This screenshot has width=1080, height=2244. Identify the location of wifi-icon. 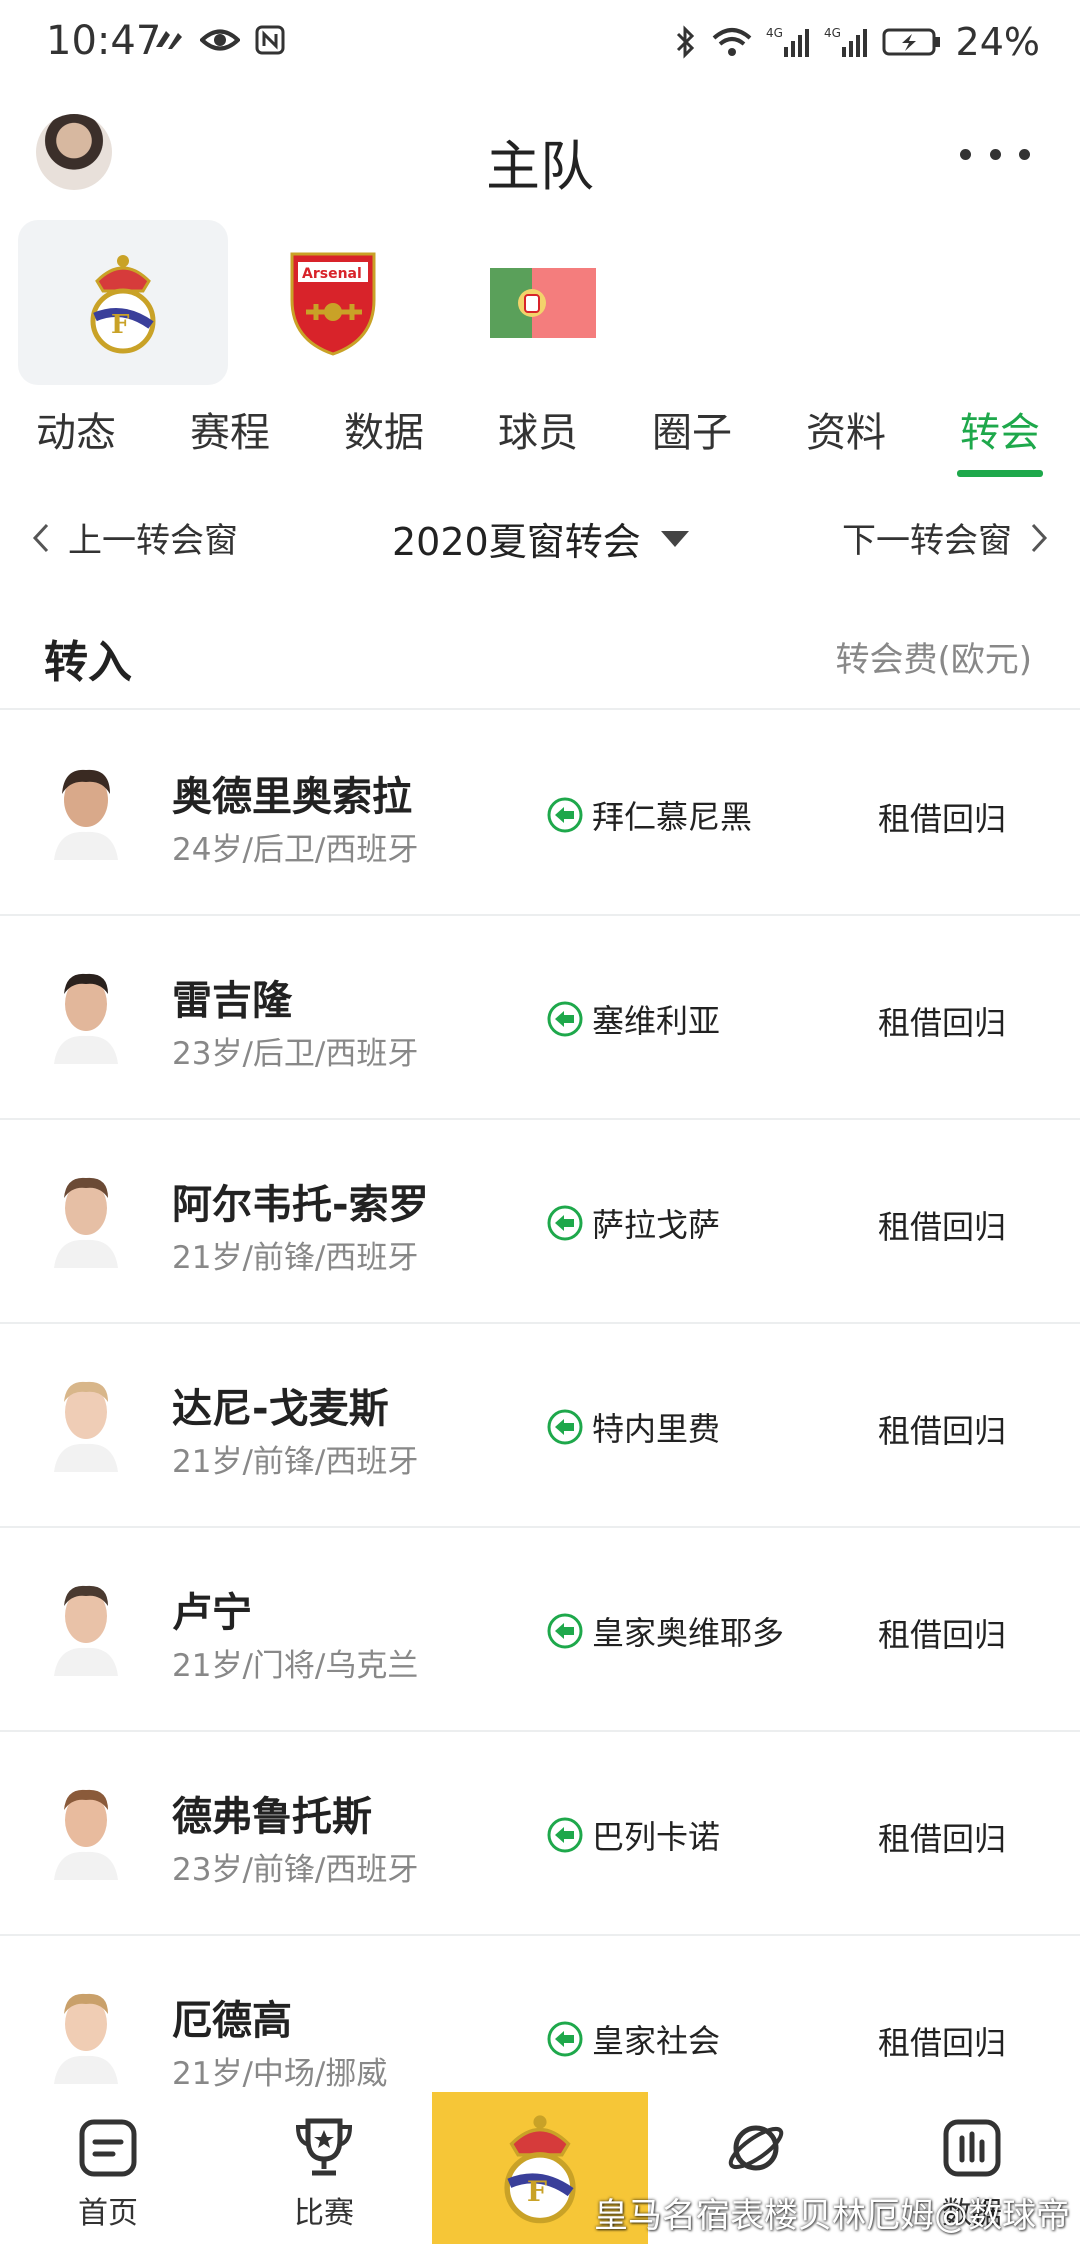
(731, 42).